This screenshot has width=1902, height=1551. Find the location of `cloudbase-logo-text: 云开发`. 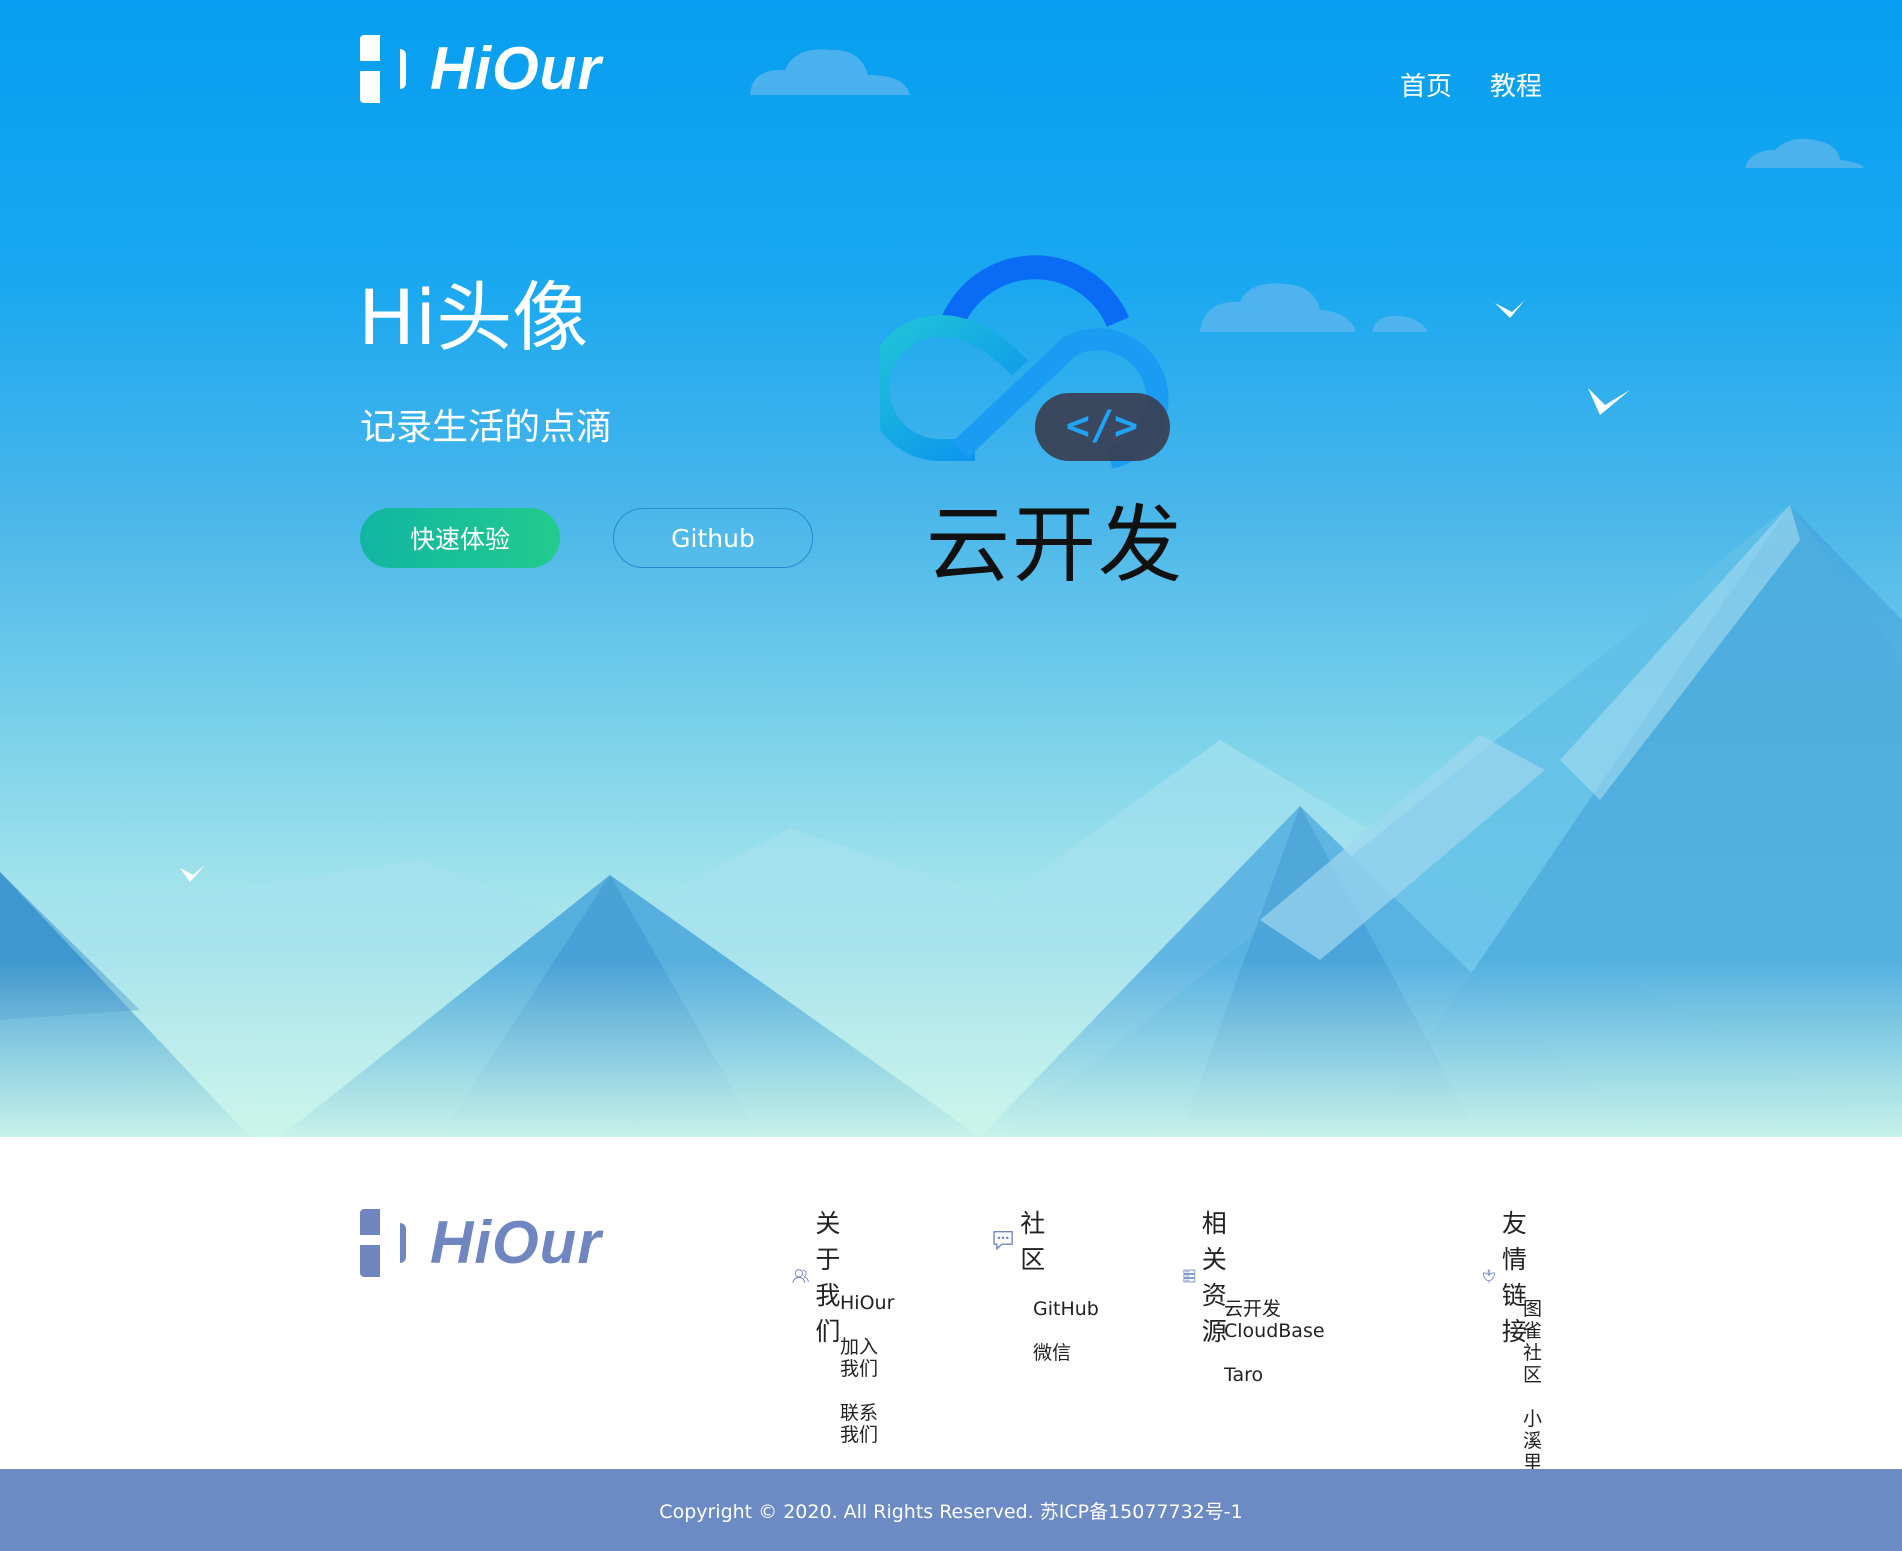

cloudbase-logo-text: 云开发 is located at coordinates (1055, 545).